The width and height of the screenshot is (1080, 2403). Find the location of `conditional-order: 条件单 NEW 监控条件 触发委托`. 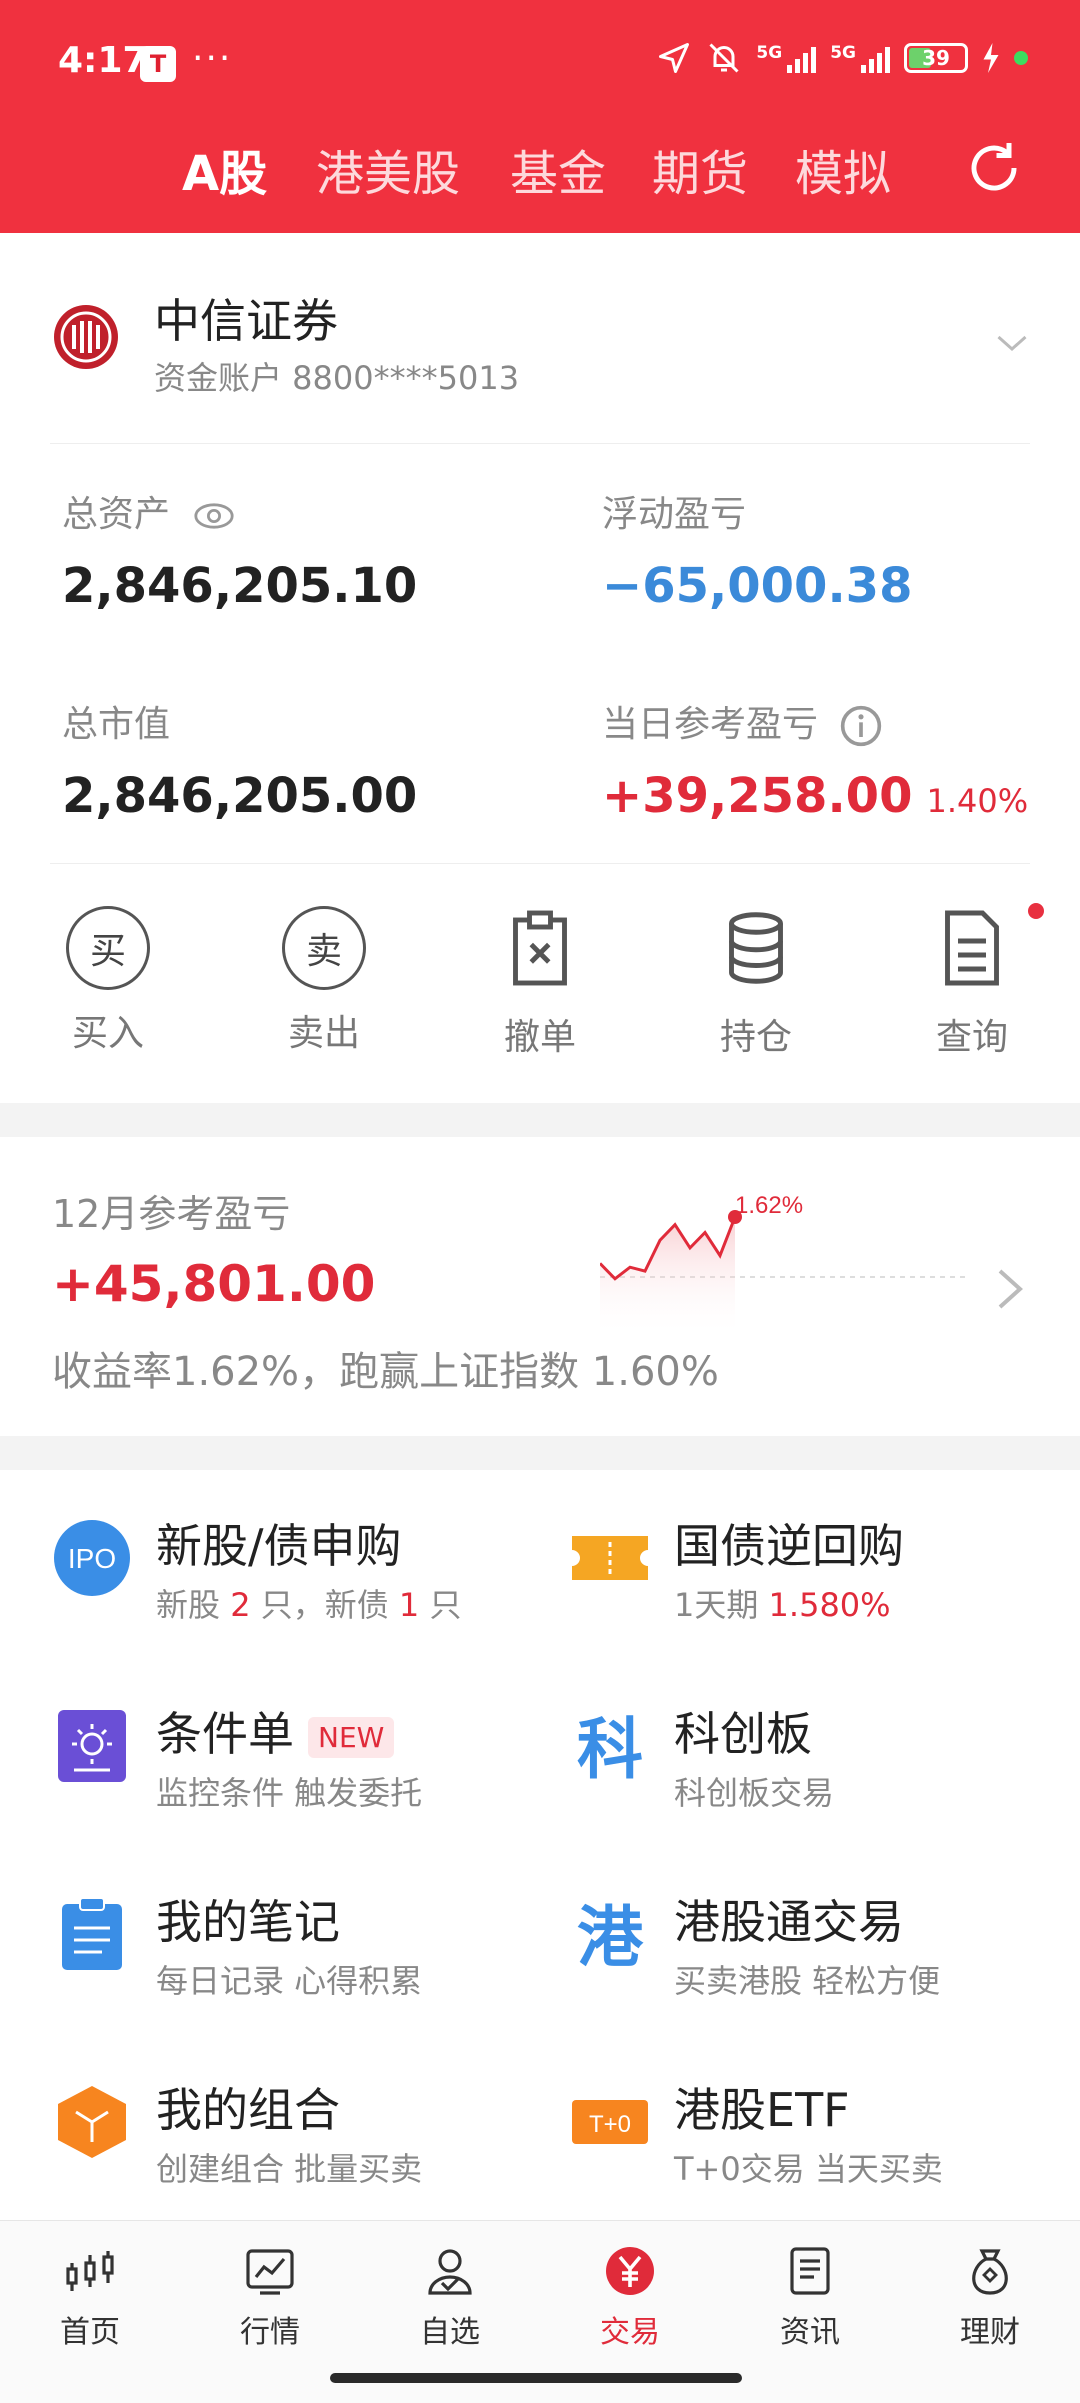

conditional-order: 条件单 NEW 监控条件 触发委托 is located at coordinates (302, 1778).